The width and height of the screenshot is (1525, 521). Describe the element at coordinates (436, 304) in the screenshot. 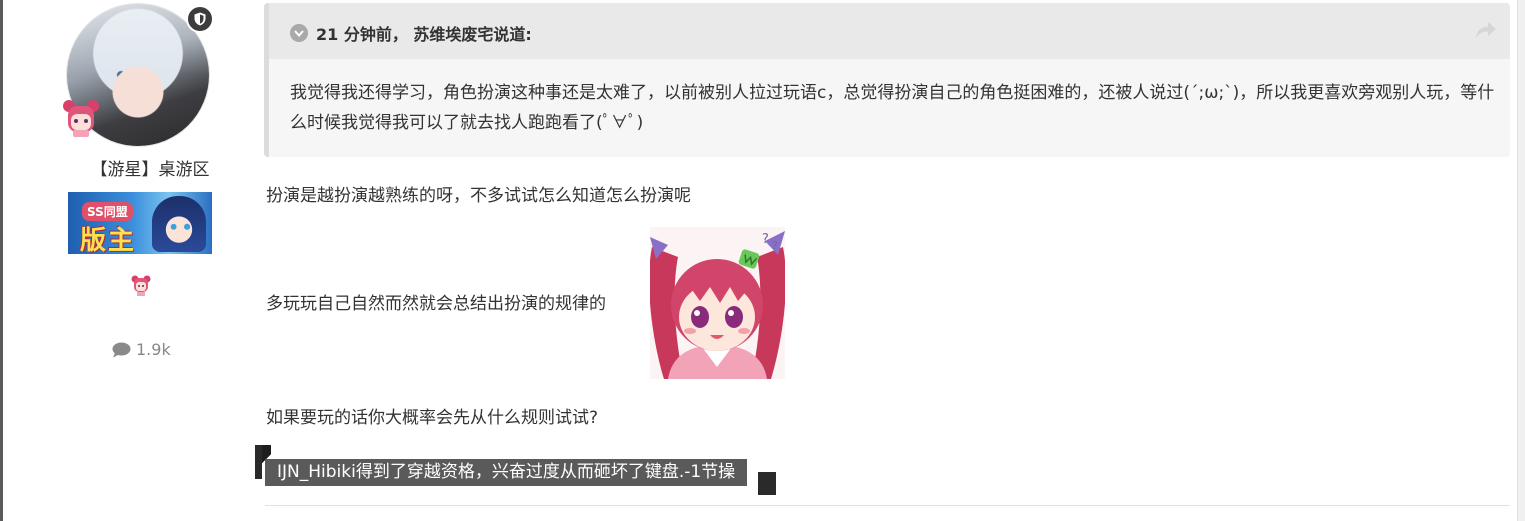

I see `post-paragraph: 多玩玩自己自然而然就会总结出扮演的规律的` at that location.